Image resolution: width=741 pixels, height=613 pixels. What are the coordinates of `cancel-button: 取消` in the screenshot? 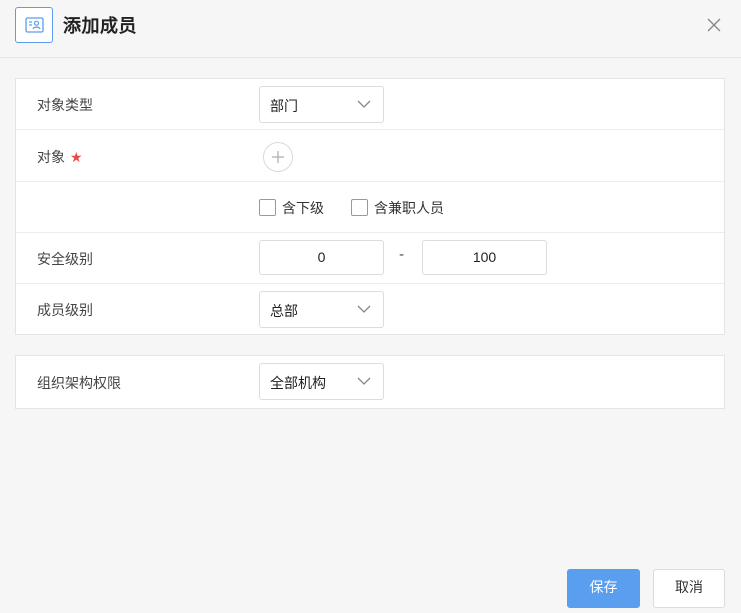 It's located at (689, 588).